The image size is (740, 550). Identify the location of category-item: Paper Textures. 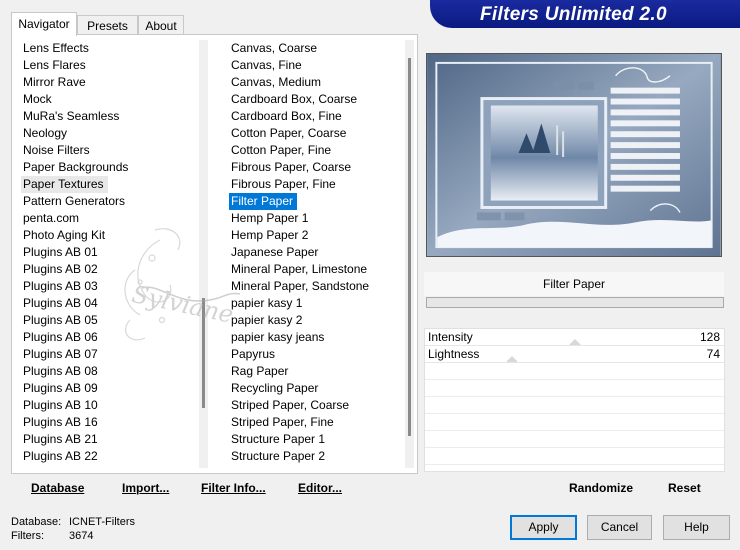
(107, 184).